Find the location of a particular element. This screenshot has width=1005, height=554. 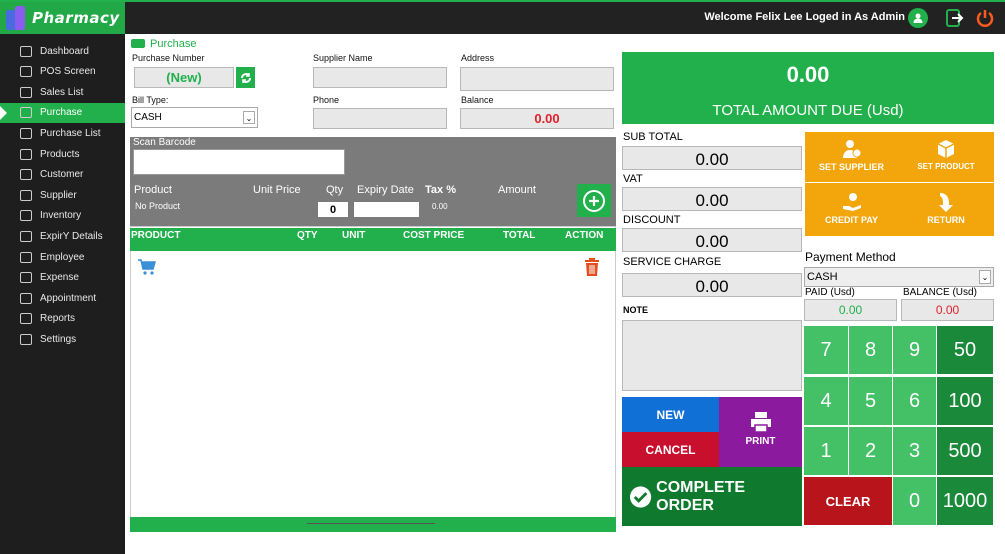

cancel-button: CANCEL is located at coordinates (670, 449).